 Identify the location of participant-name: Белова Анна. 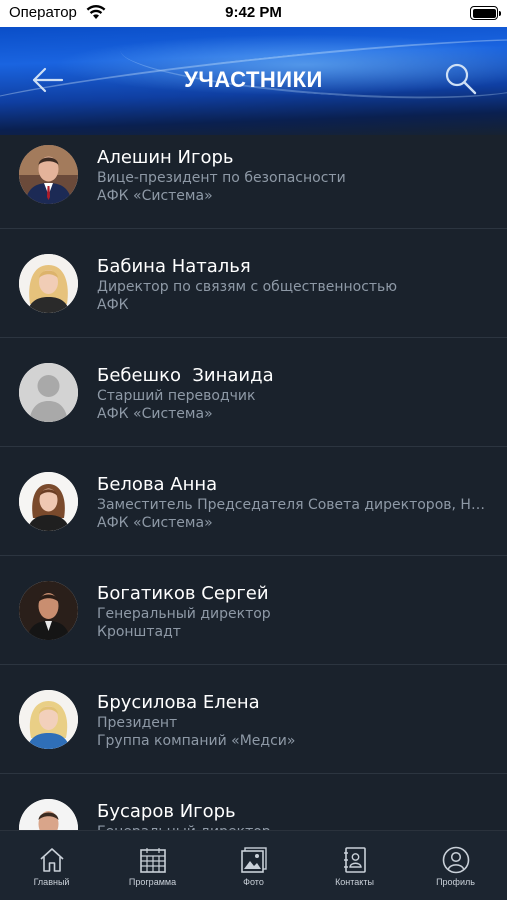
(157, 484).